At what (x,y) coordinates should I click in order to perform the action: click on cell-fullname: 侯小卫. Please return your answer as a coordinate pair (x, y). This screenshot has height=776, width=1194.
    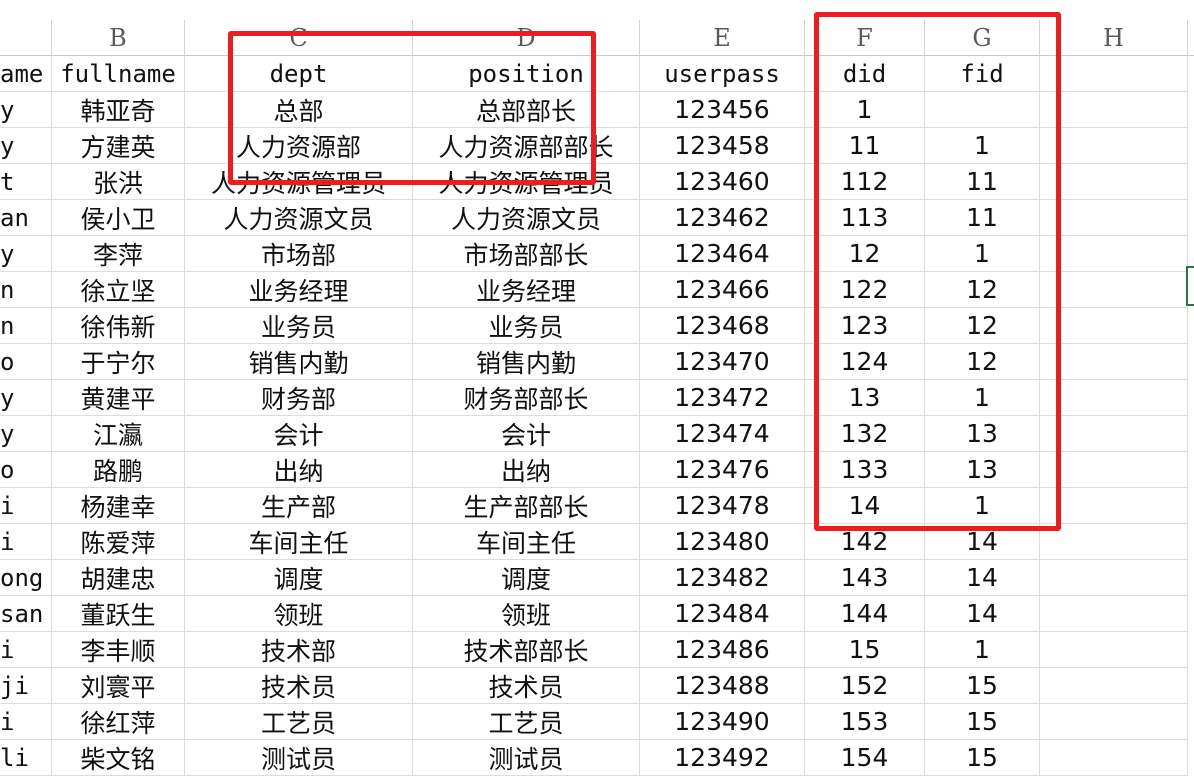
    Looking at the image, I should click on (118, 218).